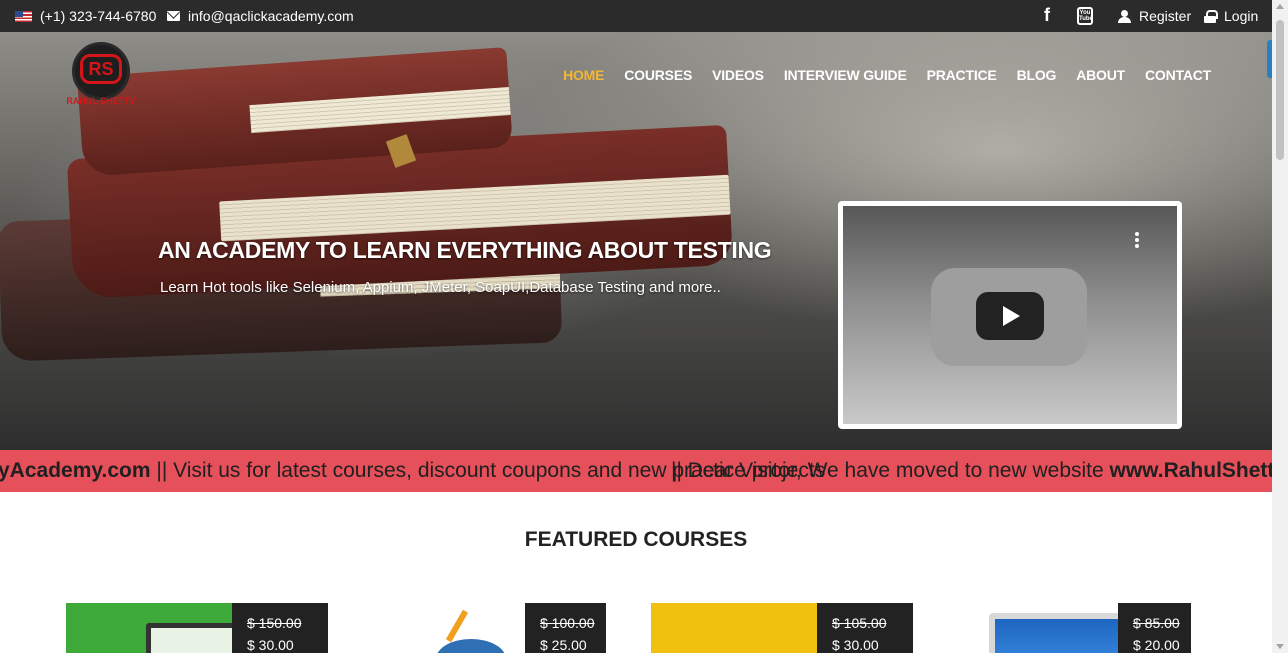 This screenshot has width=1288, height=653. I want to click on facebook-link: f, so click(1047, 15).